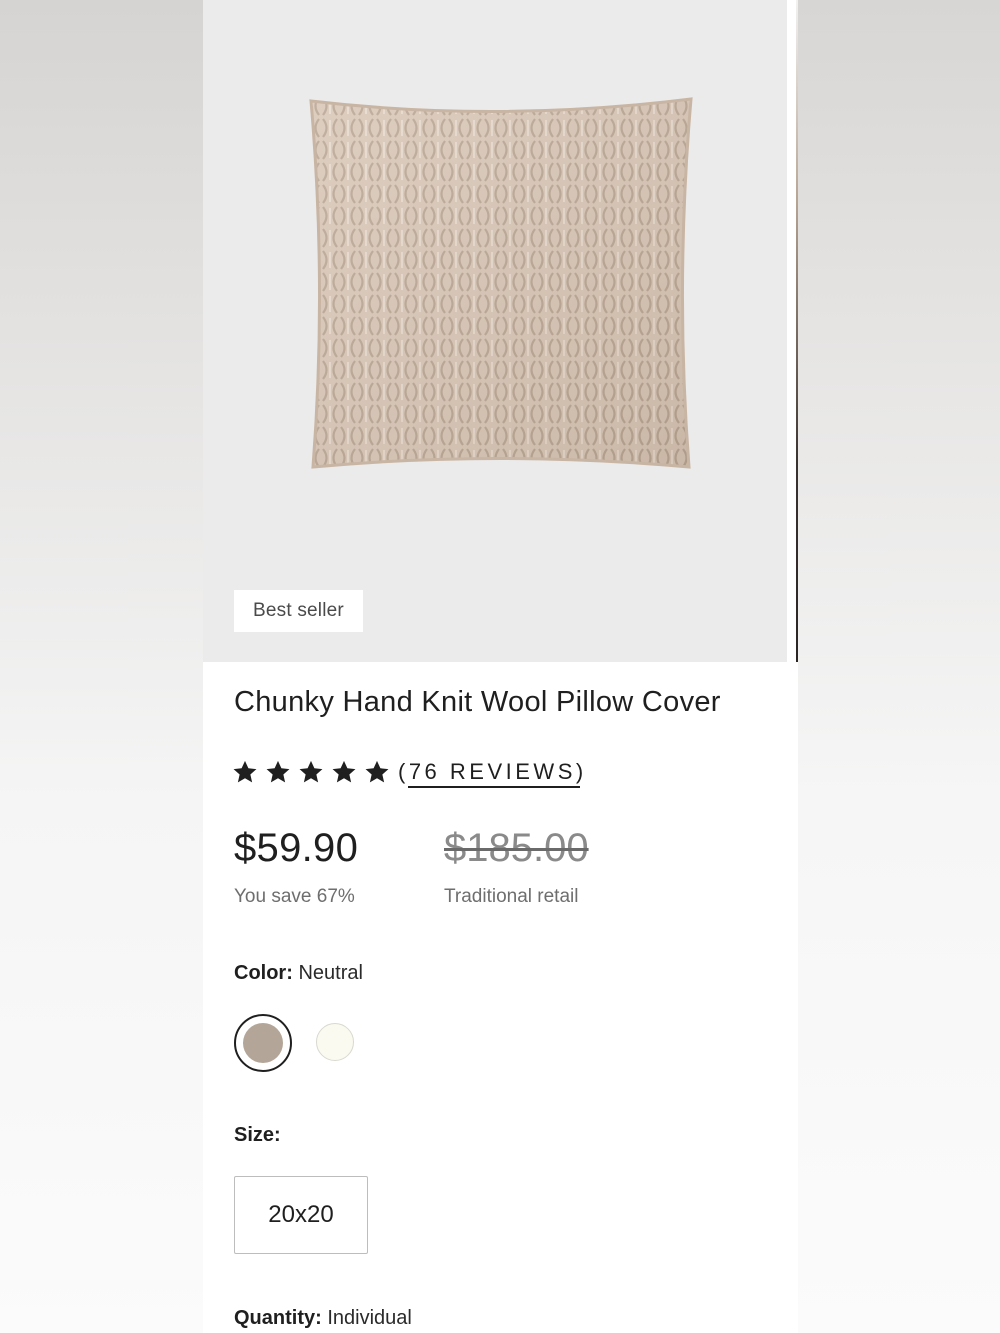 The width and height of the screenshot is (1000, 1333). I want to click on size-label: Size:, so click(257, 1135).